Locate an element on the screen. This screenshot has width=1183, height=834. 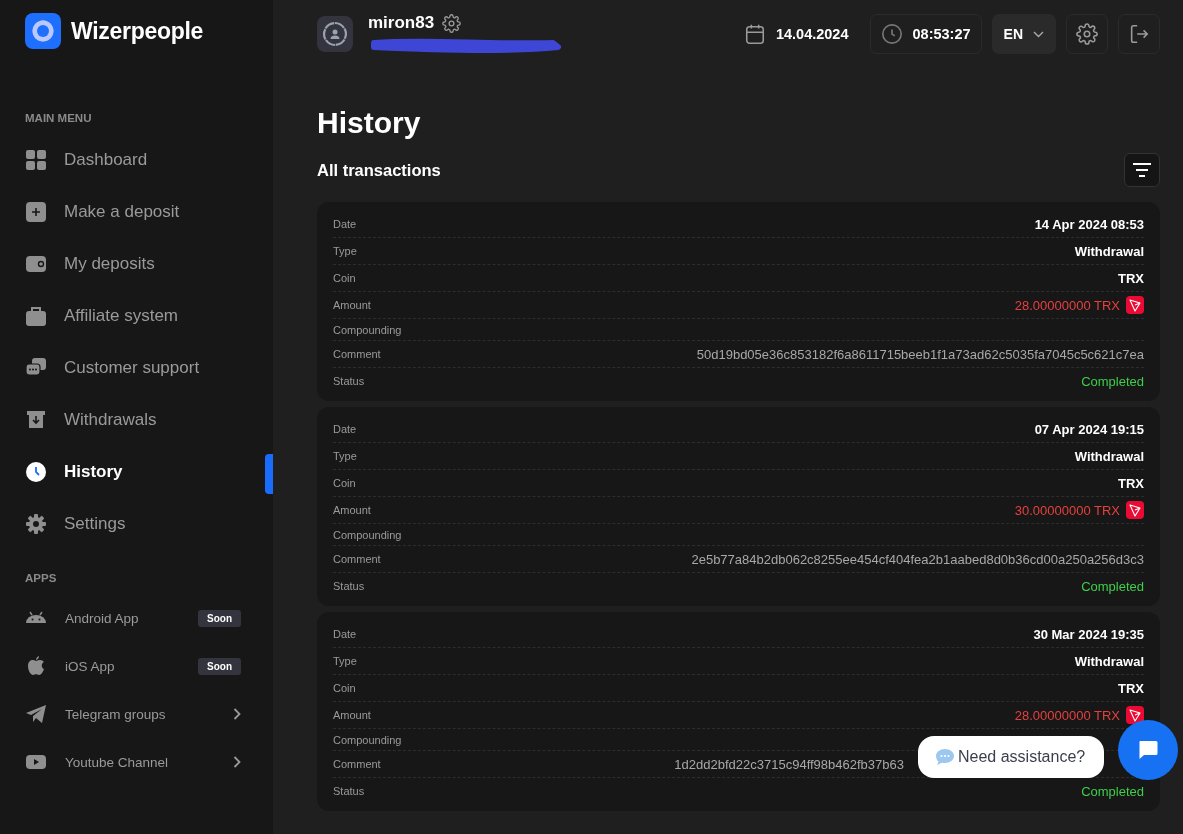
nav-item: Settings is located at coordinates (149, 524).